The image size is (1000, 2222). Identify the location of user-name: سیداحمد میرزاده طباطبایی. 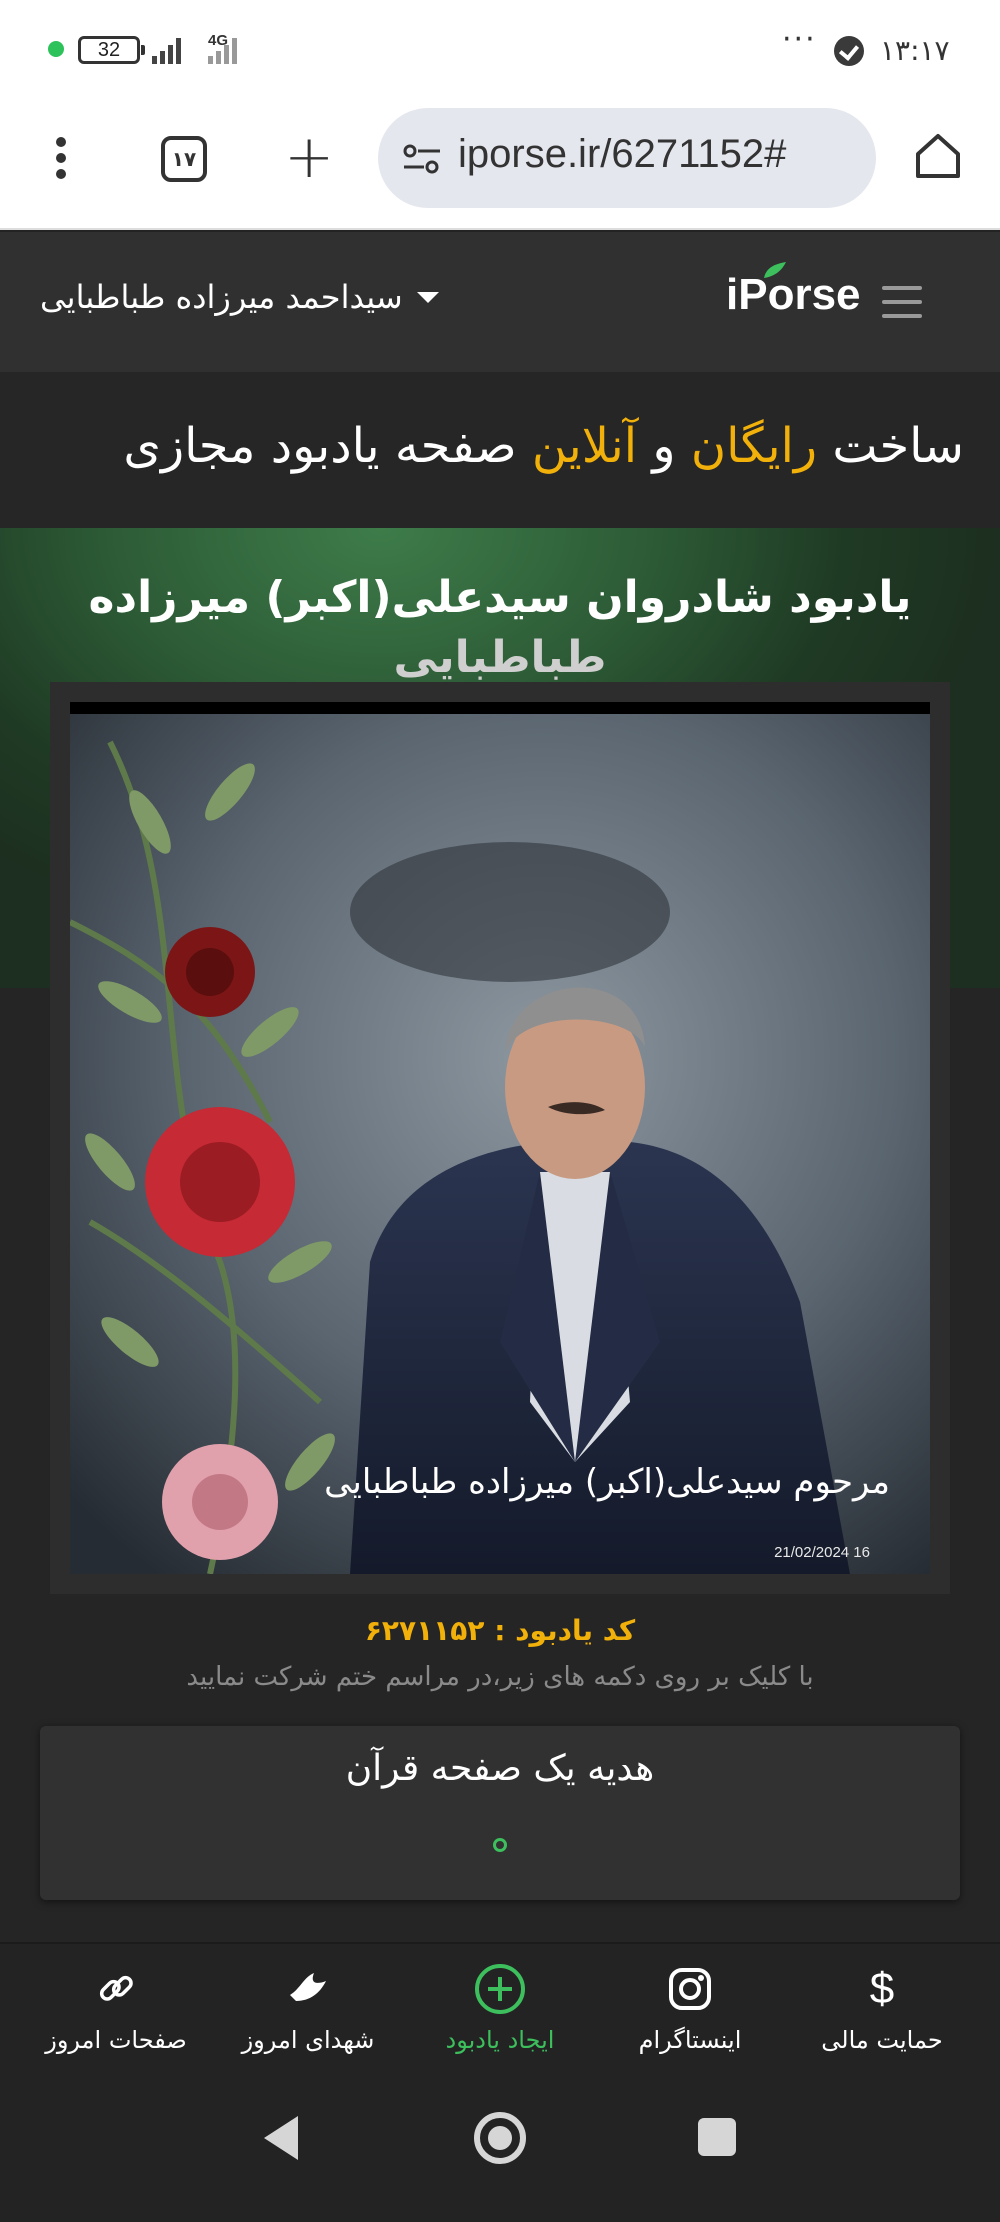
(221, 297).